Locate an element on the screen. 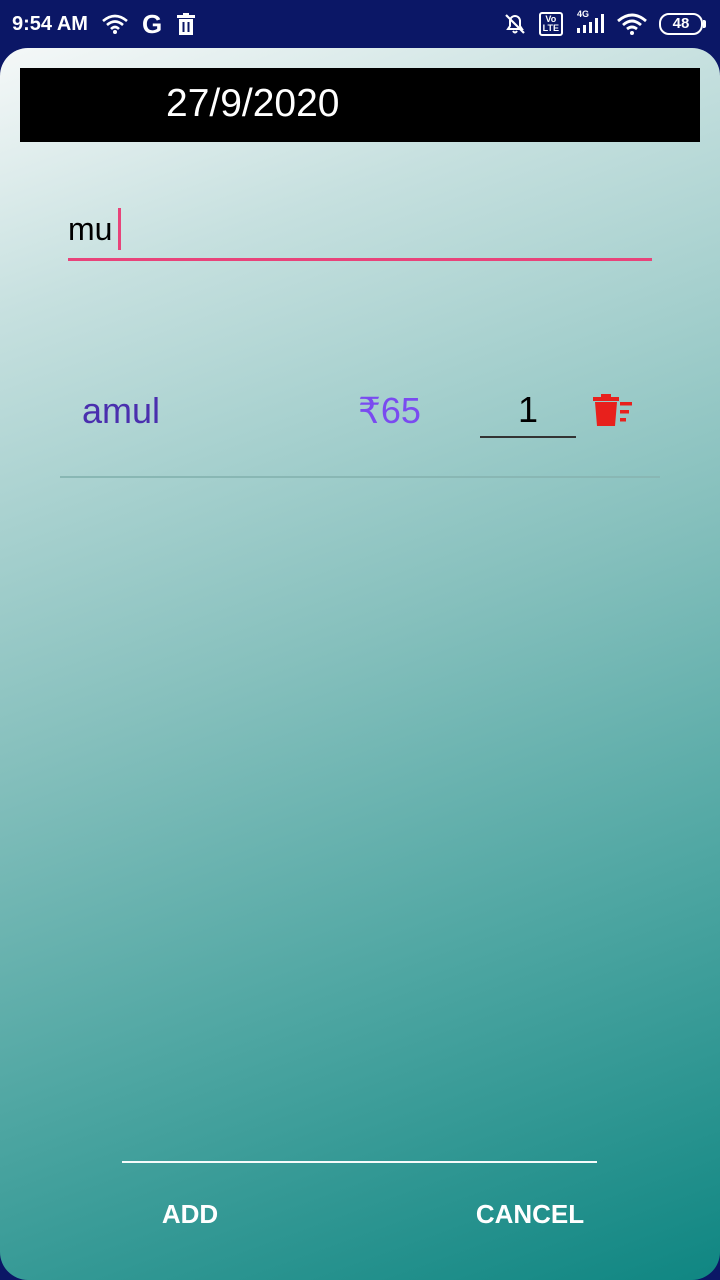  search-field is located at coordinates (360, 230).